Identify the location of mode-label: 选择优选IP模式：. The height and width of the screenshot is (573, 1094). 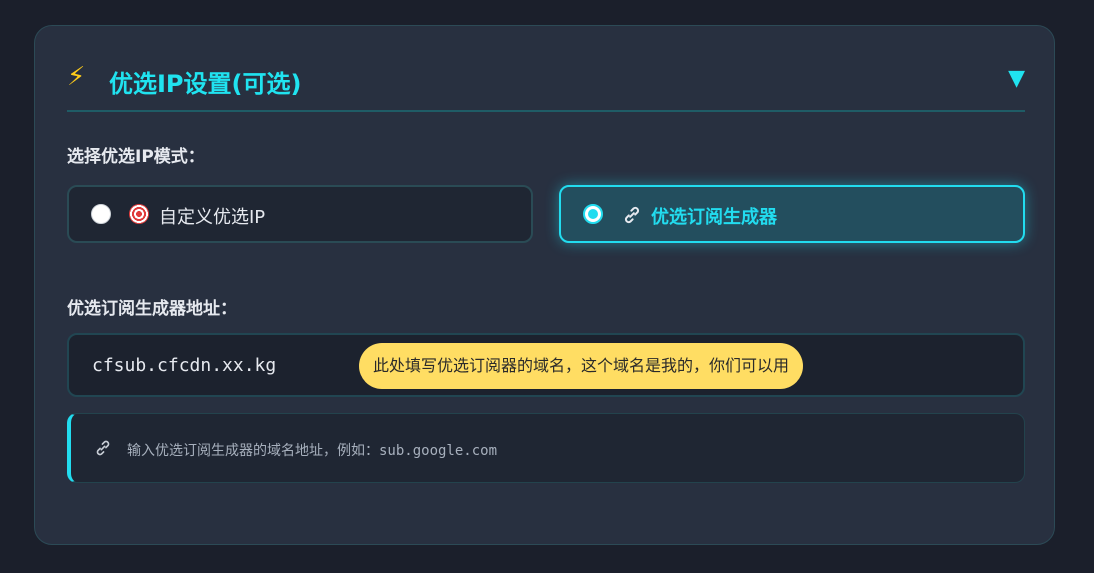
(136, 157).